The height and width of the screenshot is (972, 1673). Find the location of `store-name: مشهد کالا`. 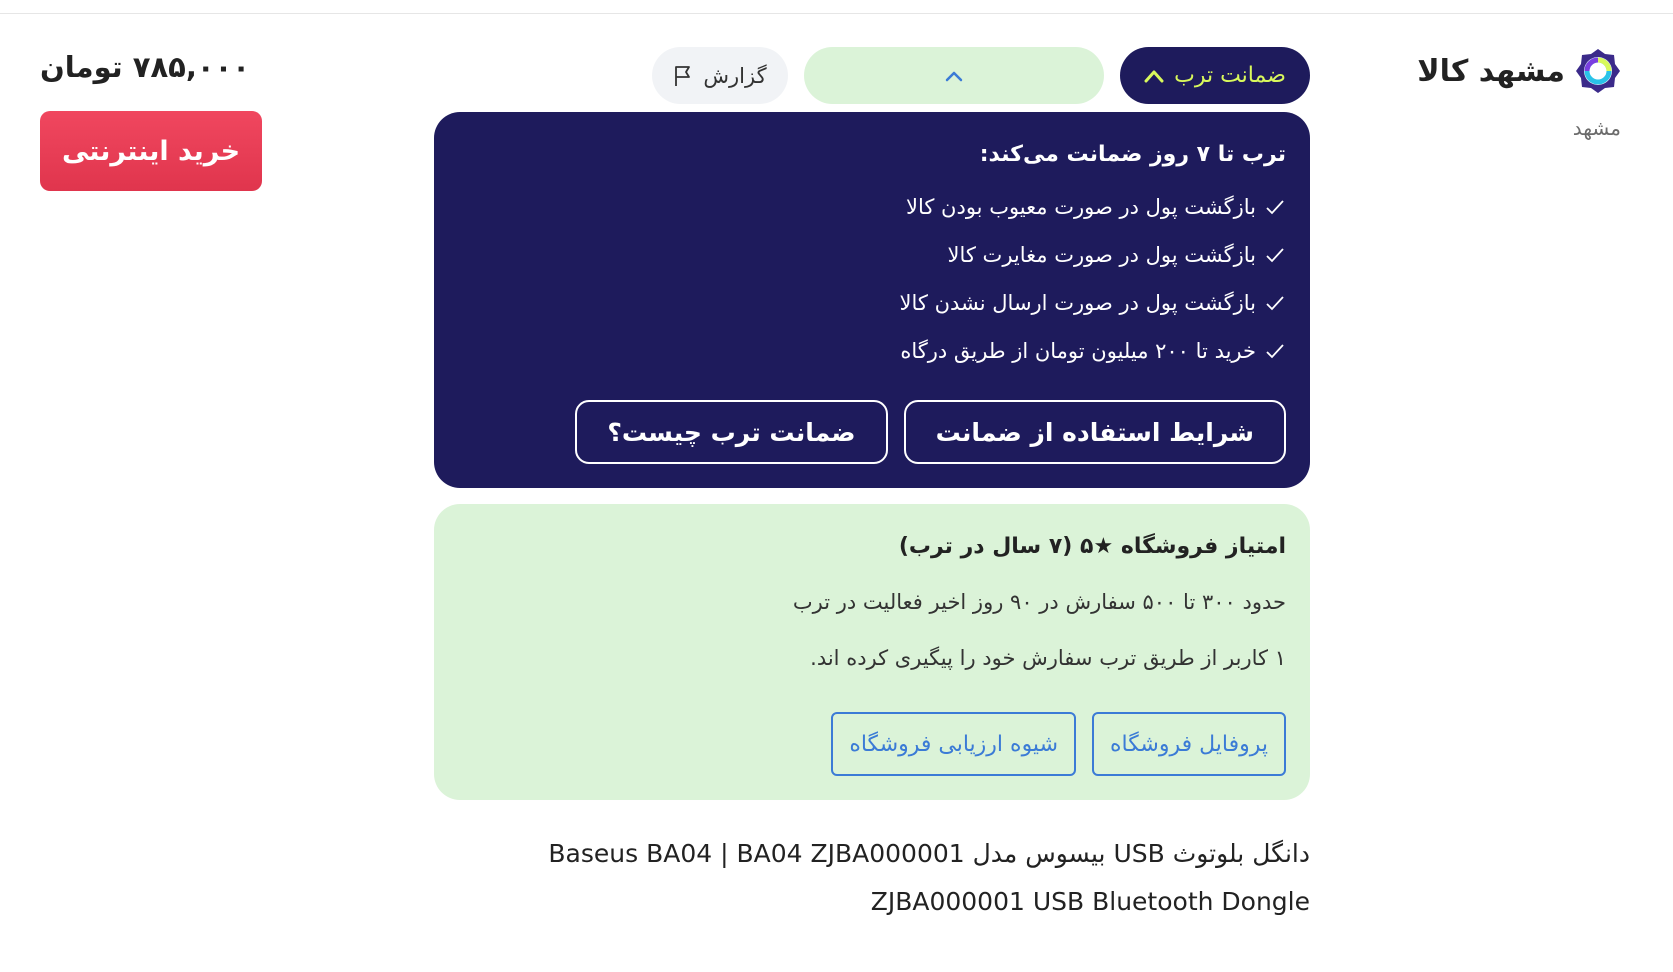

store-name: مشهد کالا is located at coordinates (1491, 71).